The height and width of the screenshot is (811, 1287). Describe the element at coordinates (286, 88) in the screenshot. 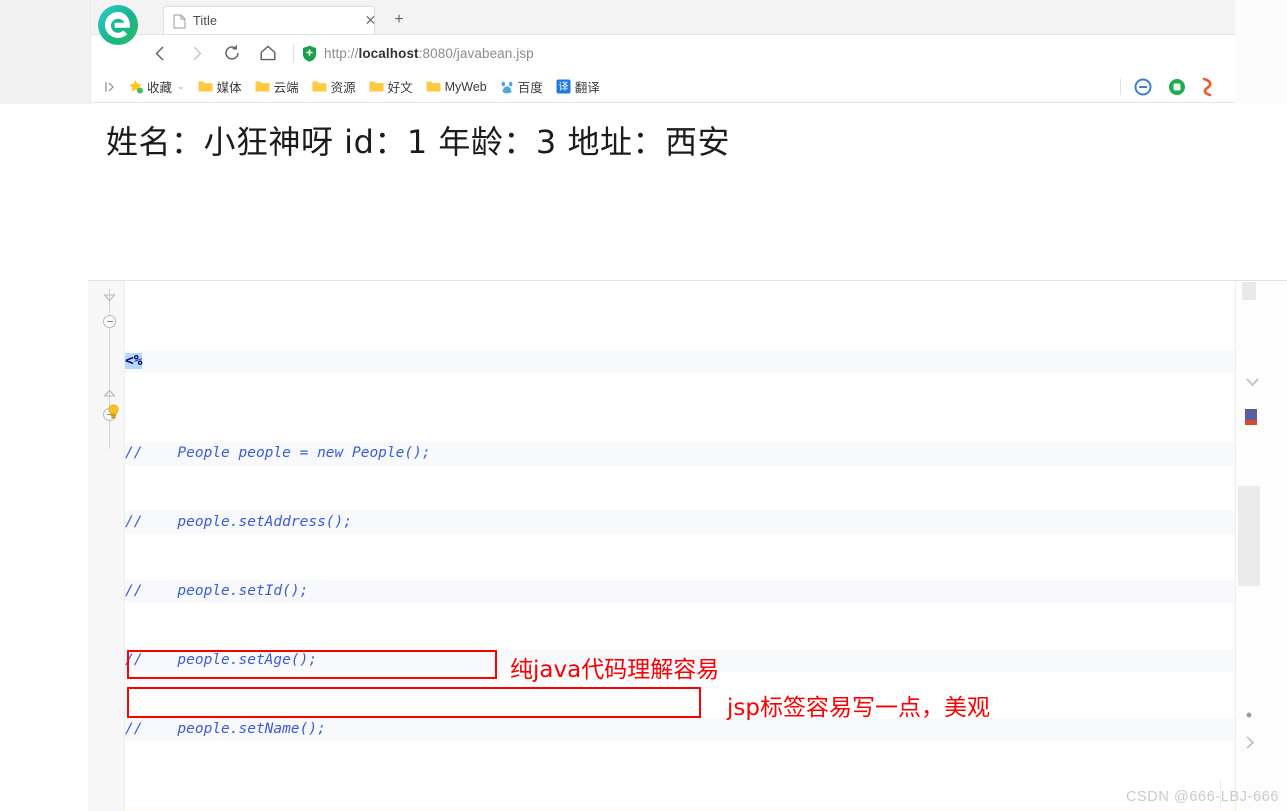

I see `bookmark-label: 云端` at that location.